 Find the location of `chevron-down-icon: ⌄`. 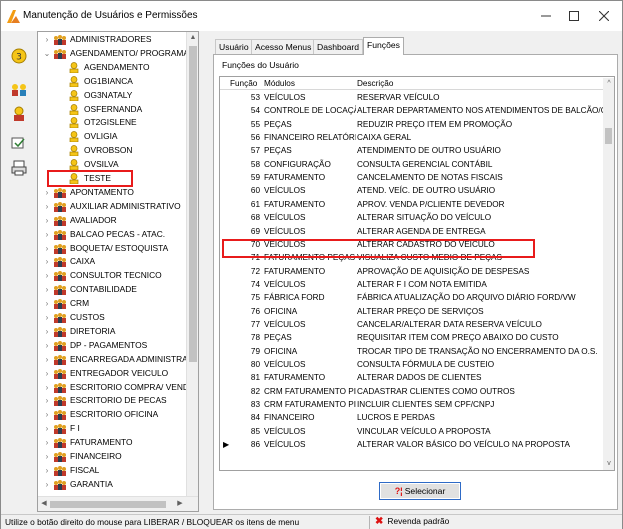

chevron-down-icon: ⌄ is located at coordinates (47, 53).